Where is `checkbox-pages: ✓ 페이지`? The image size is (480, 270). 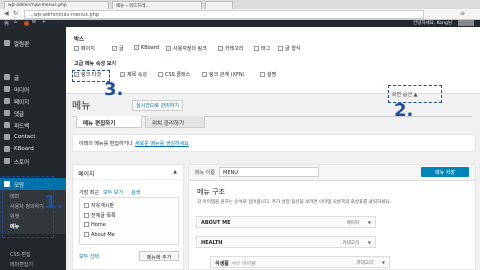 checkbox-pages: ✓ 페이지 is located at coordinates (84, 48).